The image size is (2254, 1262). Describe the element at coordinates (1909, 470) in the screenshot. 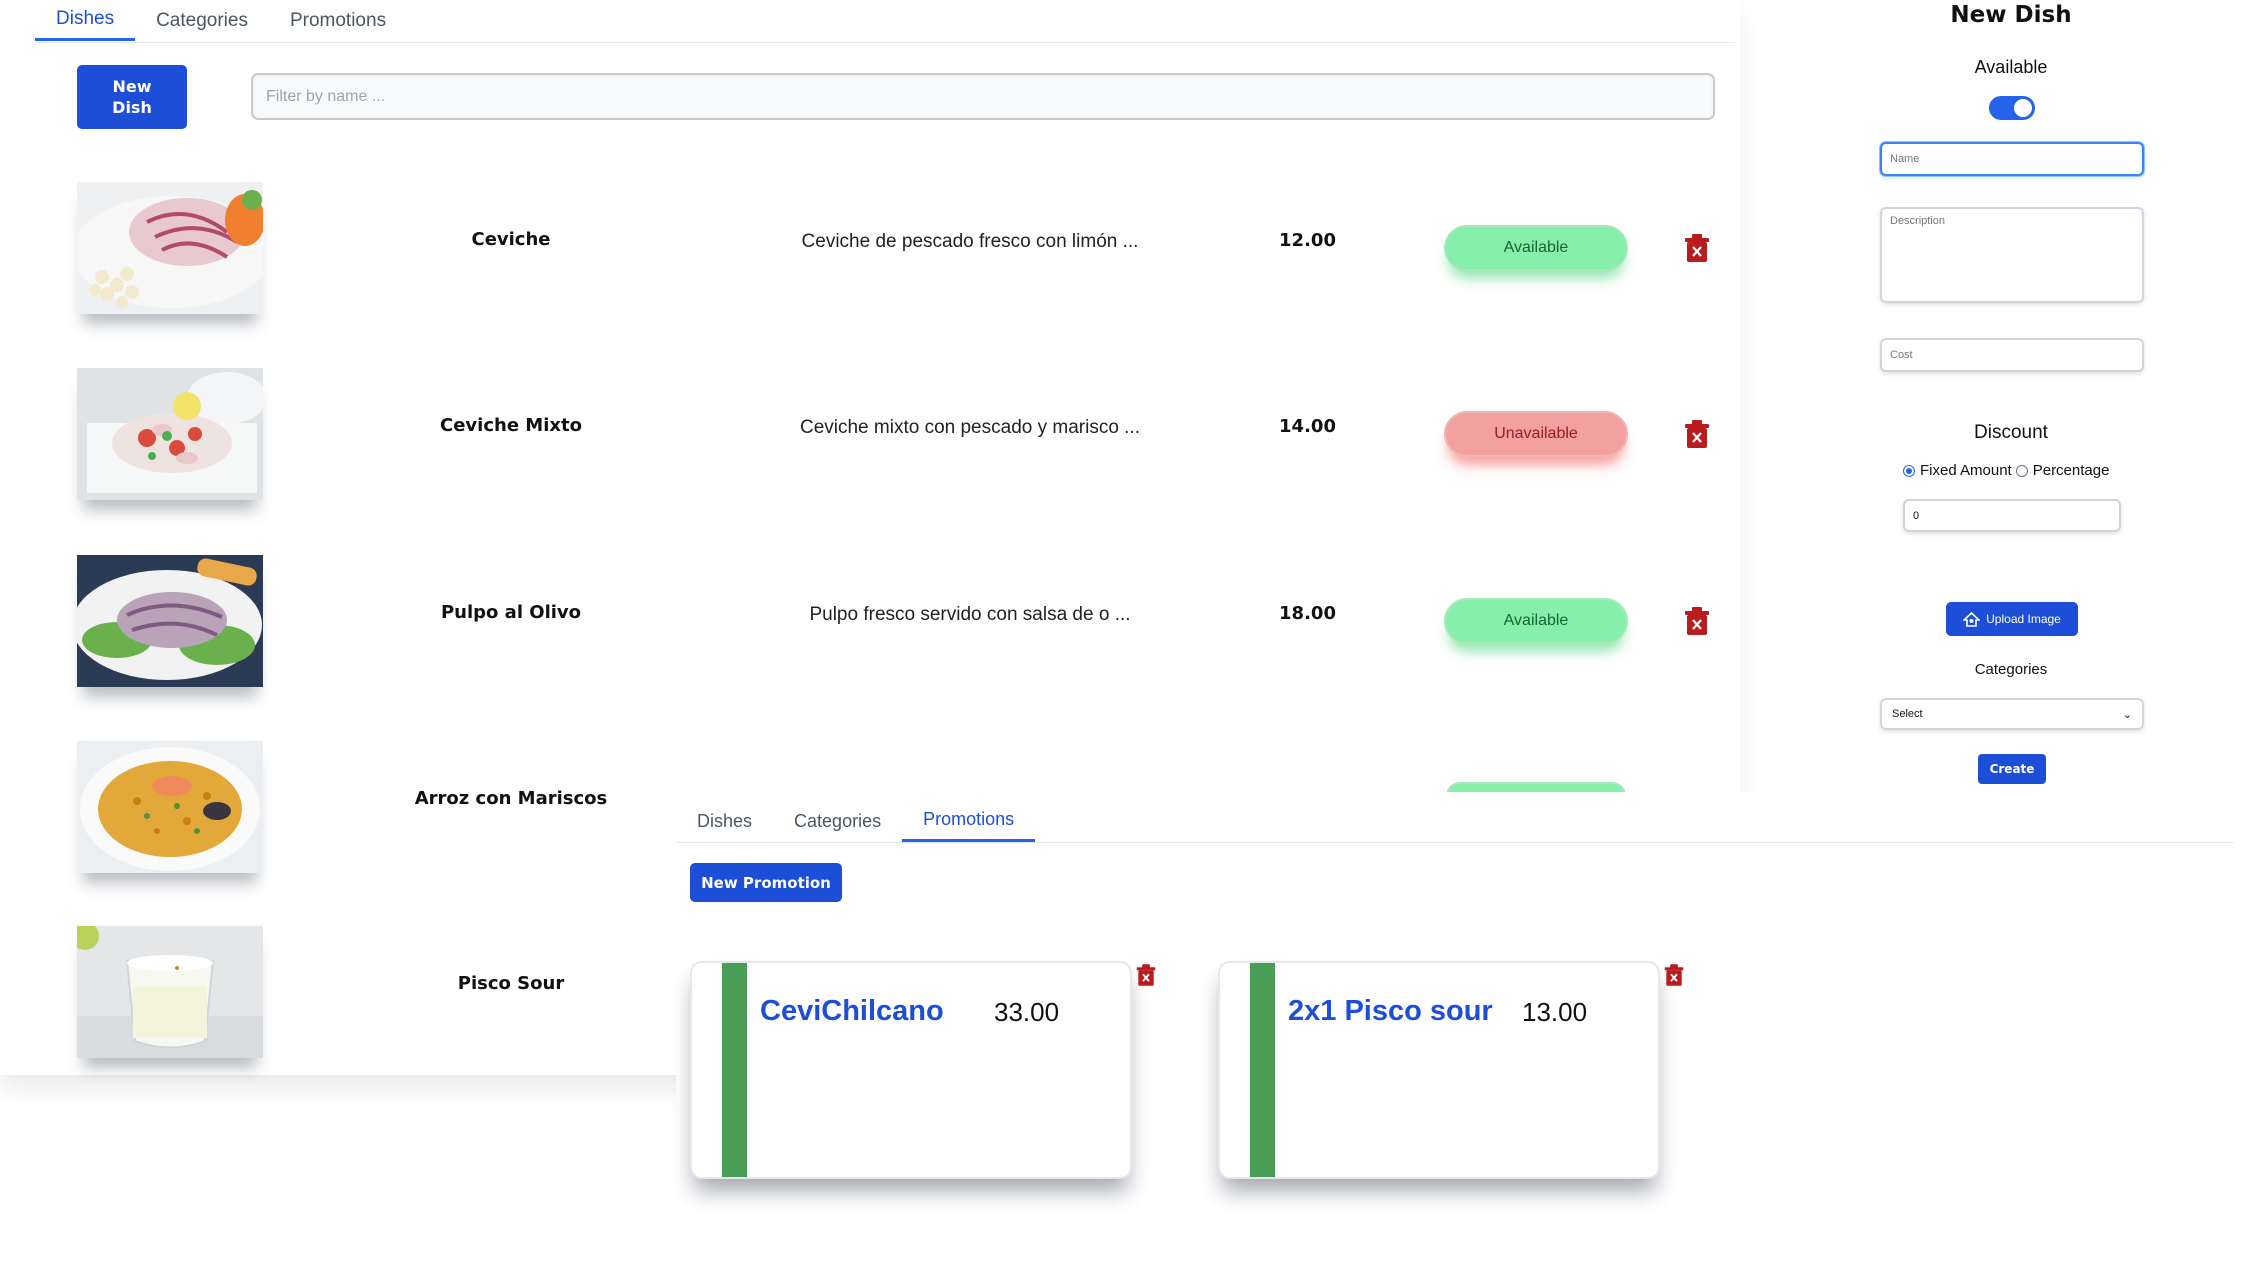

I see `fixed-amount-radio` at that location.